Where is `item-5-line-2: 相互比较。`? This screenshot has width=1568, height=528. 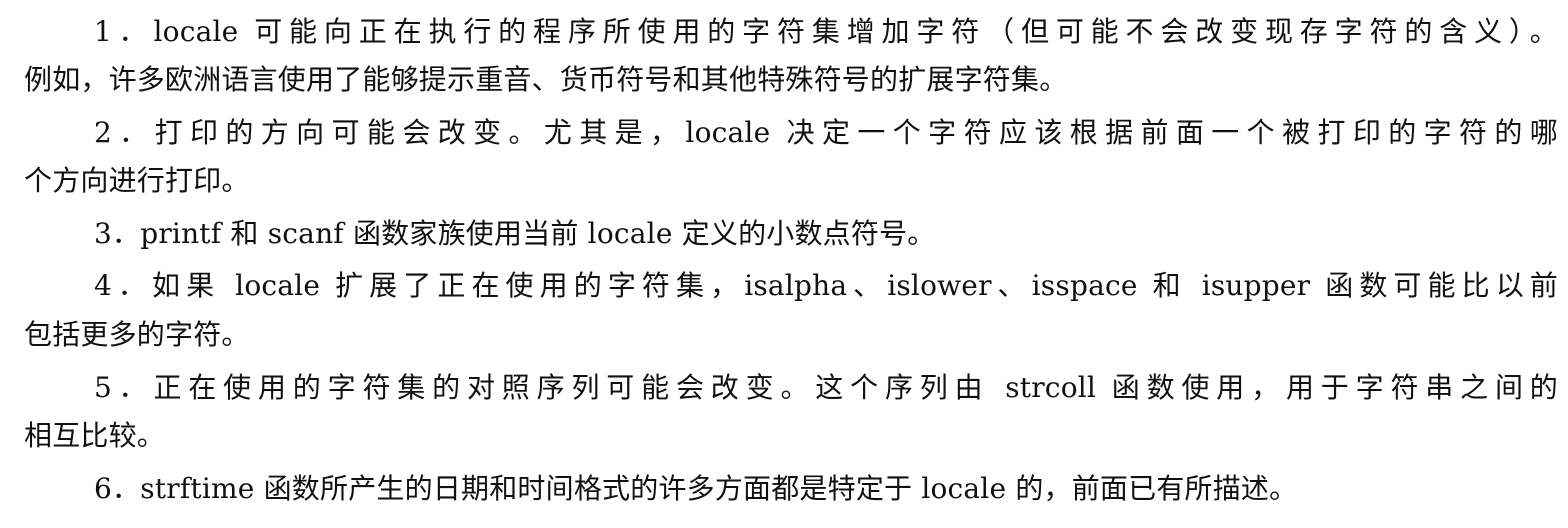
item-5-line-2: 相互比较。 is located at coordinates (95, 435).